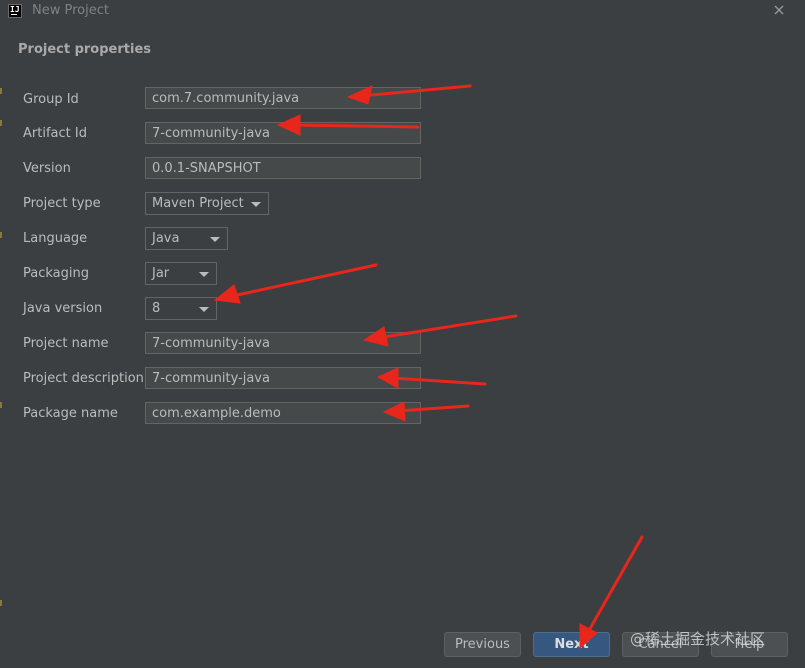 This screenshot has height=668, width=805. What do you see at coordinates (83, 378) in the screenshot?
I see `project-description-label: Project description` at bounding box center [83, 378].